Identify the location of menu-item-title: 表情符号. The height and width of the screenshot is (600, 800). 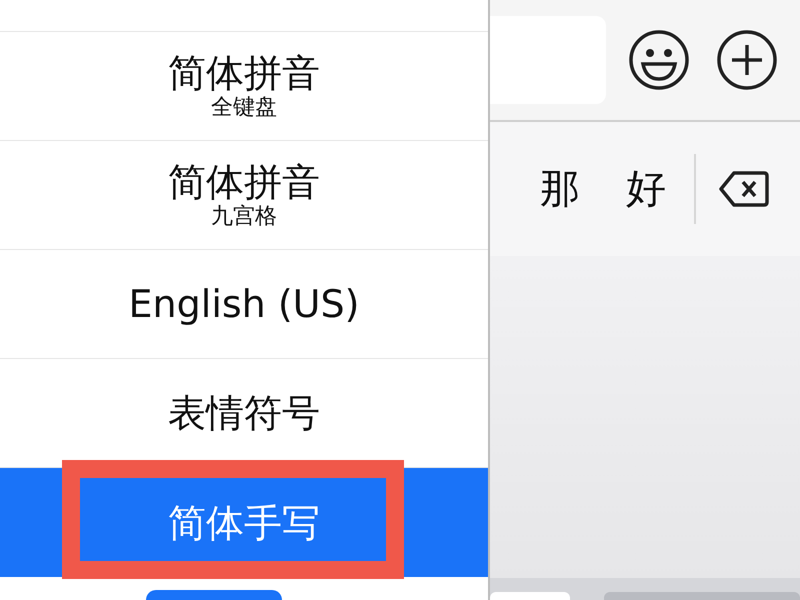
(244, 413).